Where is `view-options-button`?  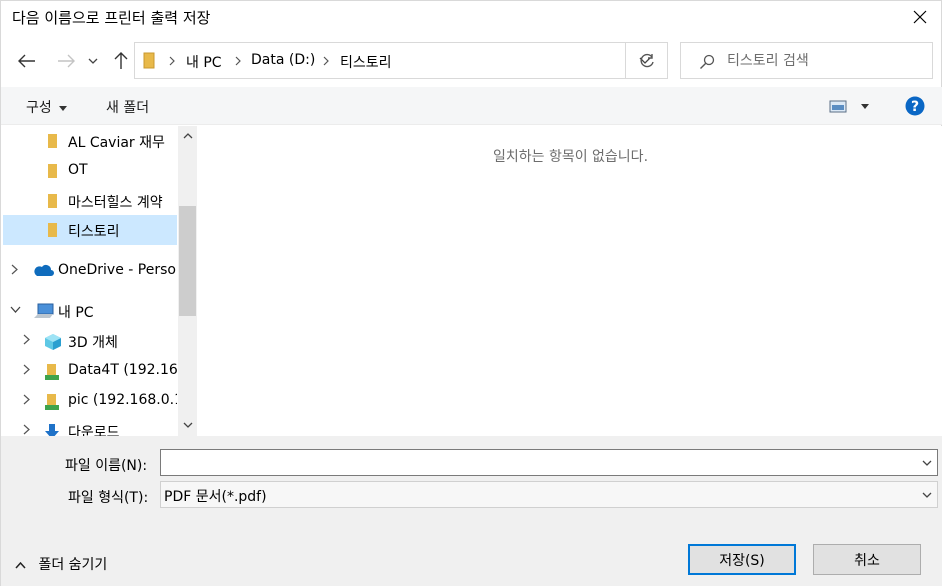 view-options-button is located at coordinates (849, 106).